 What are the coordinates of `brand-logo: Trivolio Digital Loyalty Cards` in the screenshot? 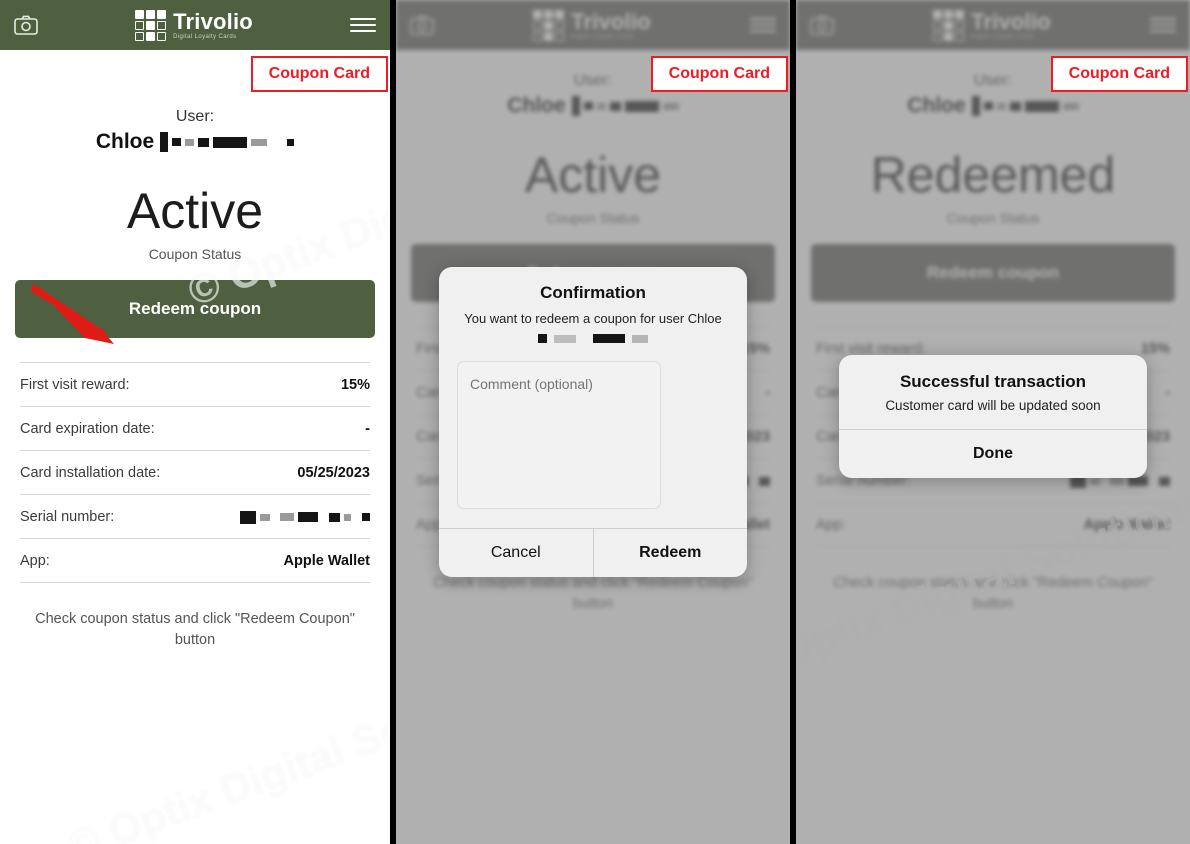 It's located at (194, 24).